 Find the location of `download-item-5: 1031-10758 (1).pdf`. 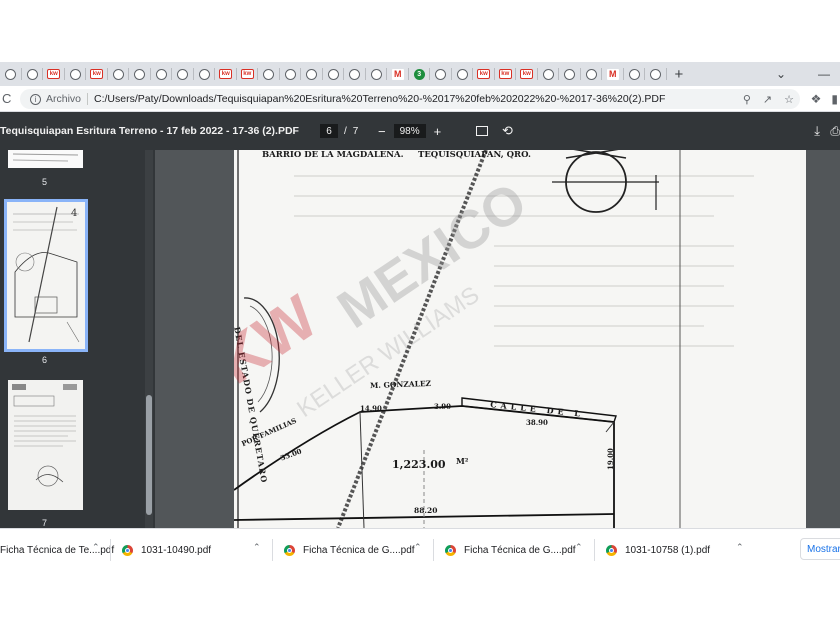

download-item-5: 1031-10758 (1).pdf is located at coordinates (658, 549).